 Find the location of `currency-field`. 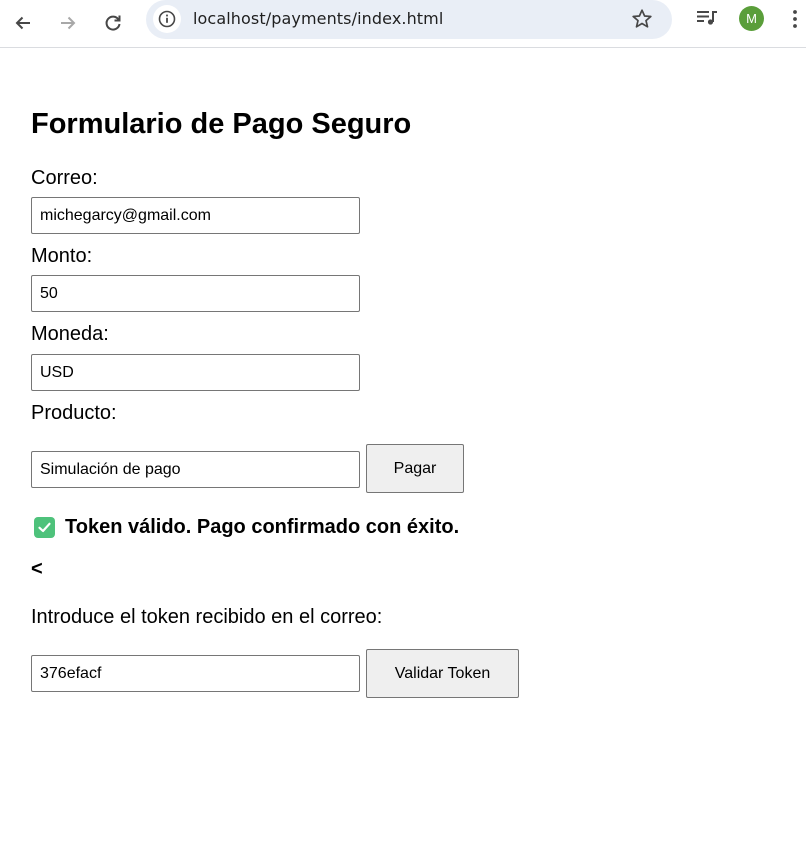

currency-field is located at coordinates (195, 372).